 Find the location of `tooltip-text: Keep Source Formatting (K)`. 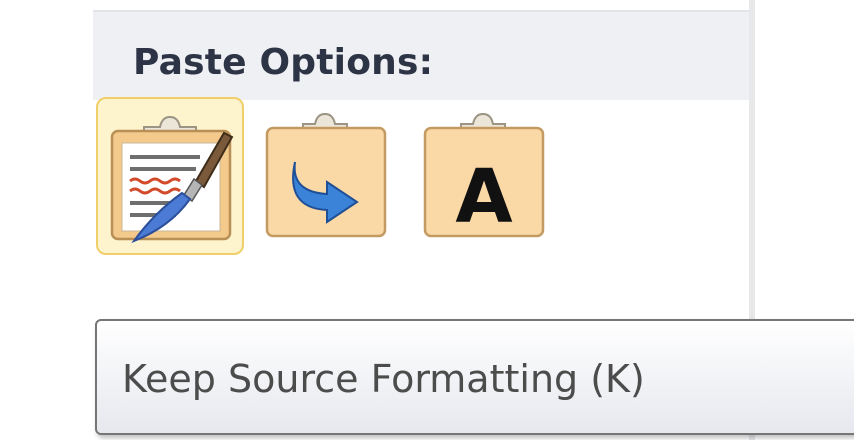

tooltip-text: Keep Source Formatting (K) is located at coordinates (383, 379).